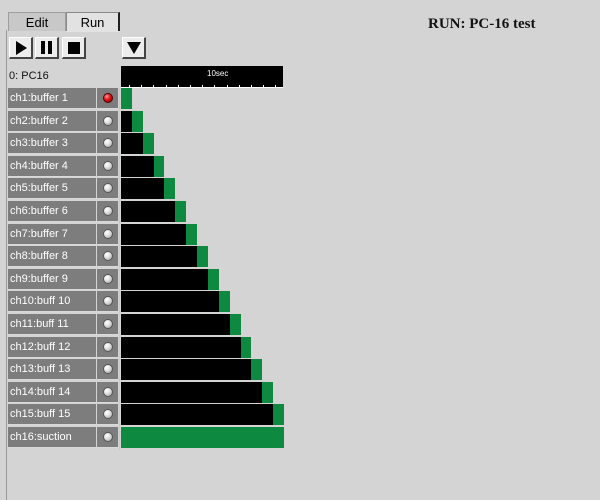 This screenshot has height=500, width=600. I want to click on channel-row: ch13:buff 13, so click(63, 370).